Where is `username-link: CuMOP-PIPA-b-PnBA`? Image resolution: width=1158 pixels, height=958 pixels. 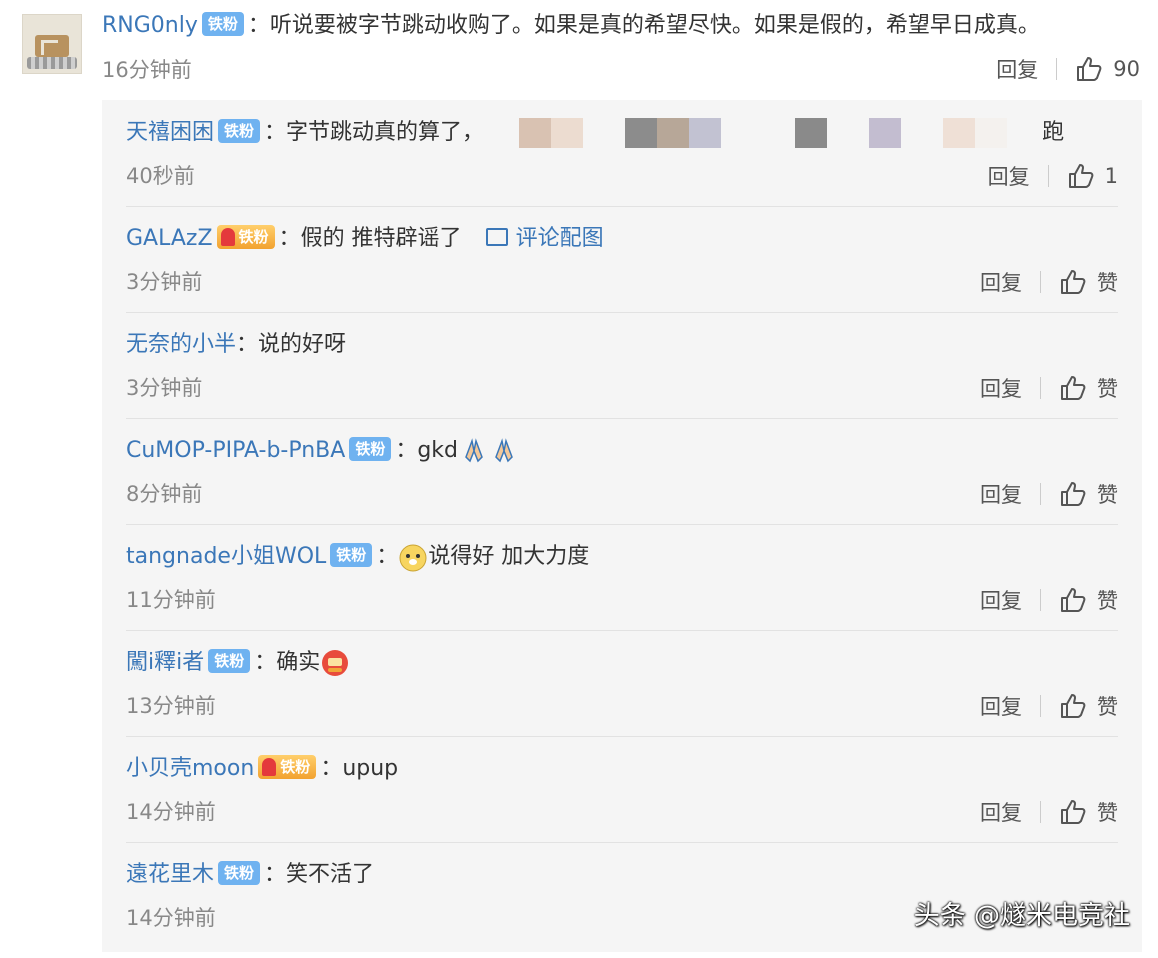 username-link: CuMOP-PIPA-b-PnBA is located at coordinates (235, 450).